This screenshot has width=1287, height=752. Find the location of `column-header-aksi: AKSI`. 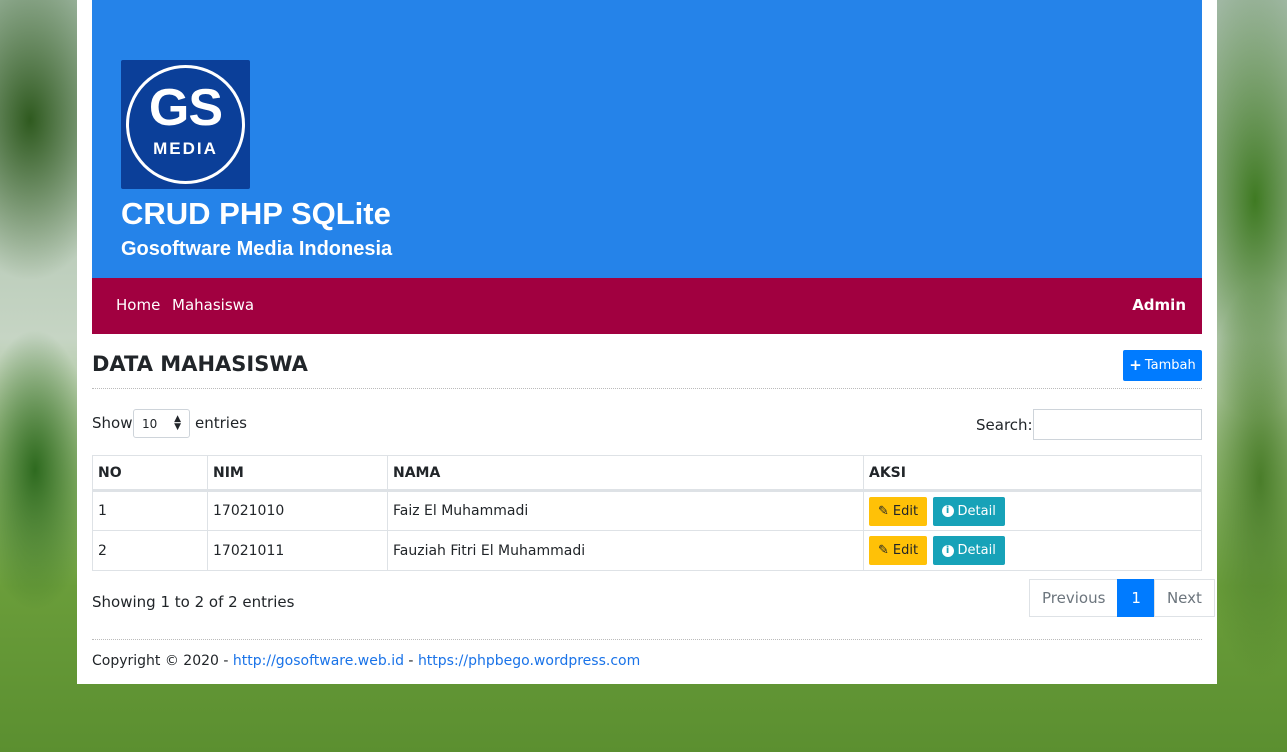

column-header-aksi: AKSI is located at coordinates (1032, 473).